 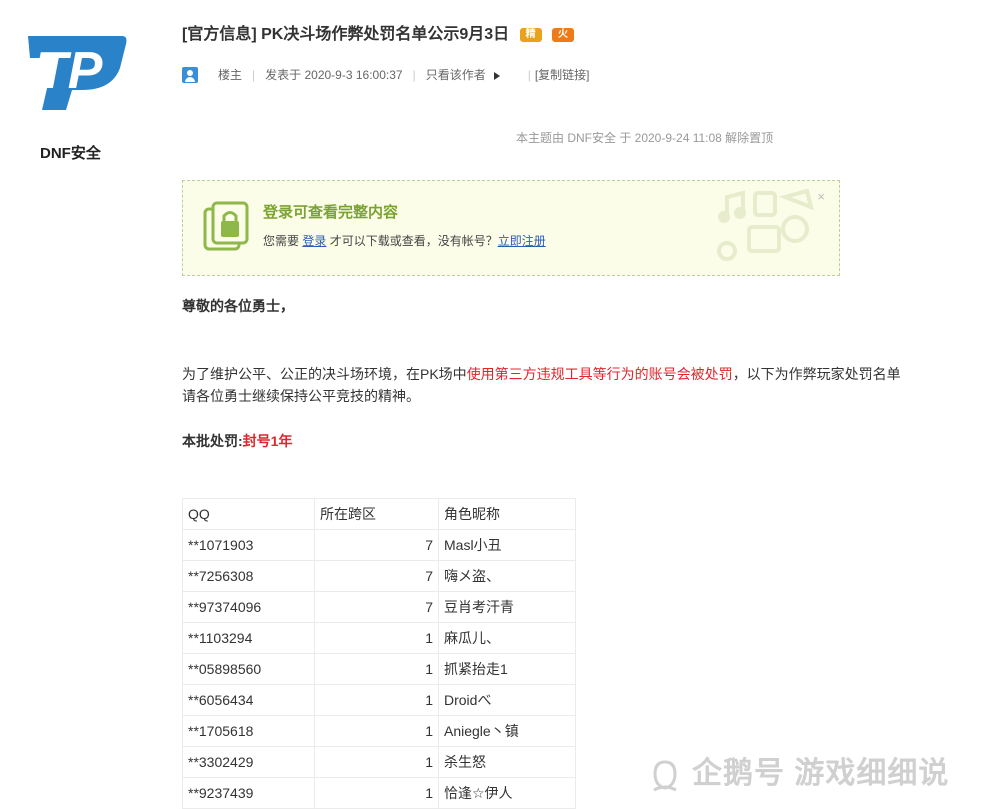 What do you see at coordinates (69, 71) in the screenshot?
I see `svg-text: TP` at bounding box center [69, 71].